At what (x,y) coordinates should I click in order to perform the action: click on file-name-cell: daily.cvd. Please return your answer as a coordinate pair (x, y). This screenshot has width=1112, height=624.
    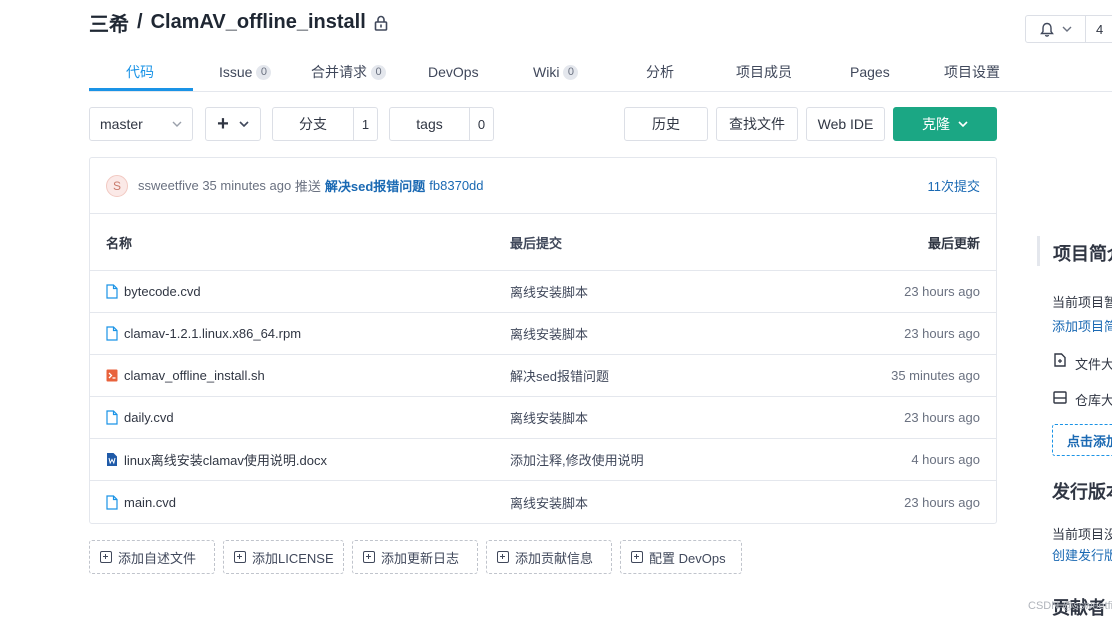
    Looking at the image, I should click on (300, 417).